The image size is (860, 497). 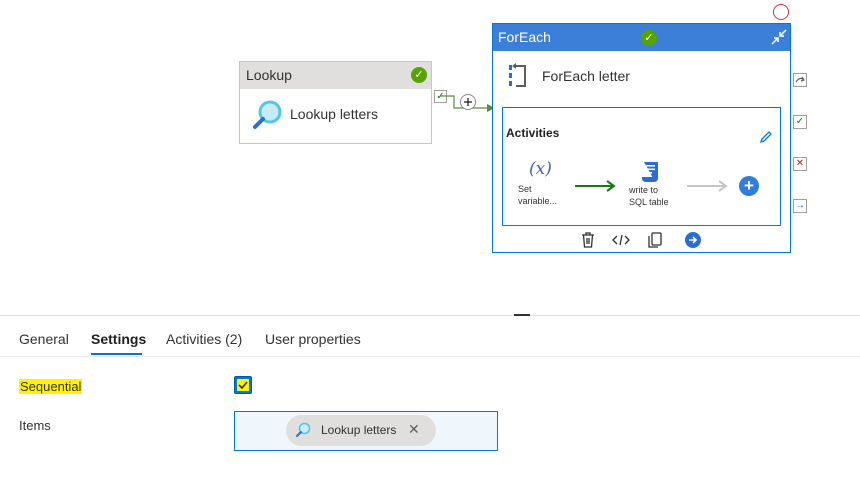 I want to click on add-activity-button: +, so click(x=749, y=186).